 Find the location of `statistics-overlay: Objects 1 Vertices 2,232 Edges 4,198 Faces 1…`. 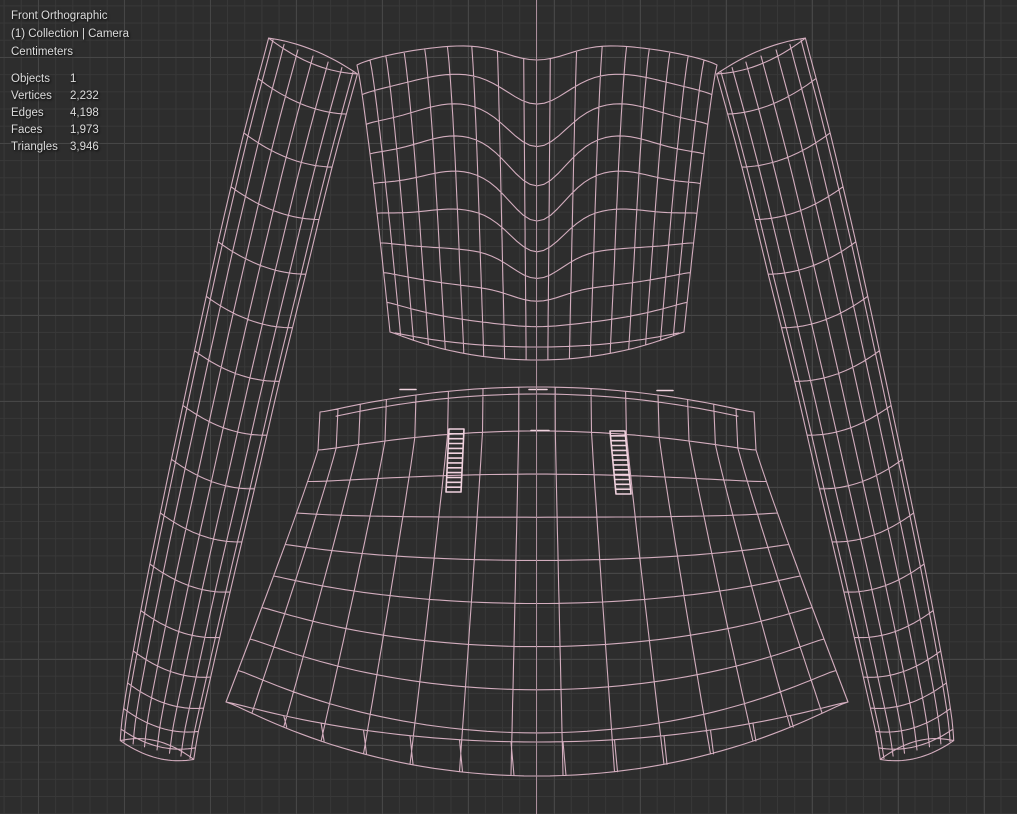

statistics-overlay: Objects 1 Vertices 2,232 Edges 4,198 Faces 1… is located at coordinates (55, 113).